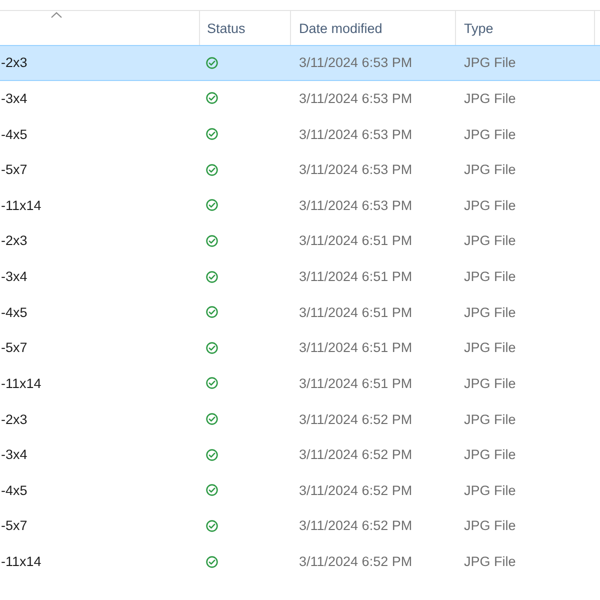  I want to click on file-row: -5x7 3/11/2024 6:52 PM JPG File, so click(300, 526).